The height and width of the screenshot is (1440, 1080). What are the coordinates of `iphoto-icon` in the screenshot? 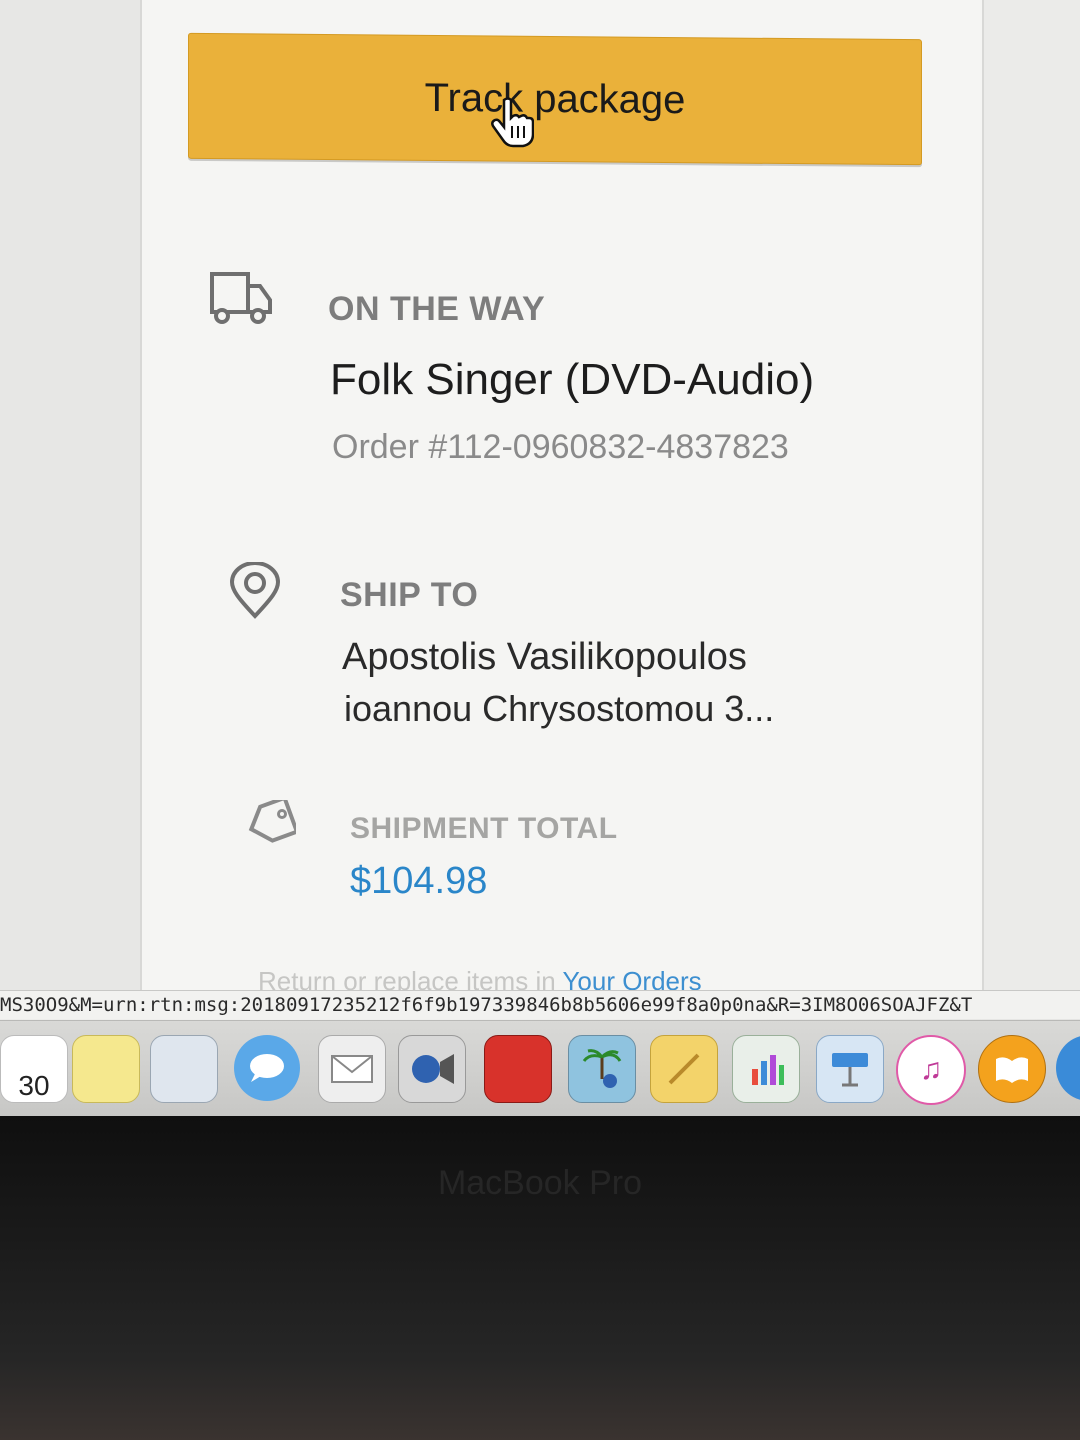 It's located at (602, 1069).